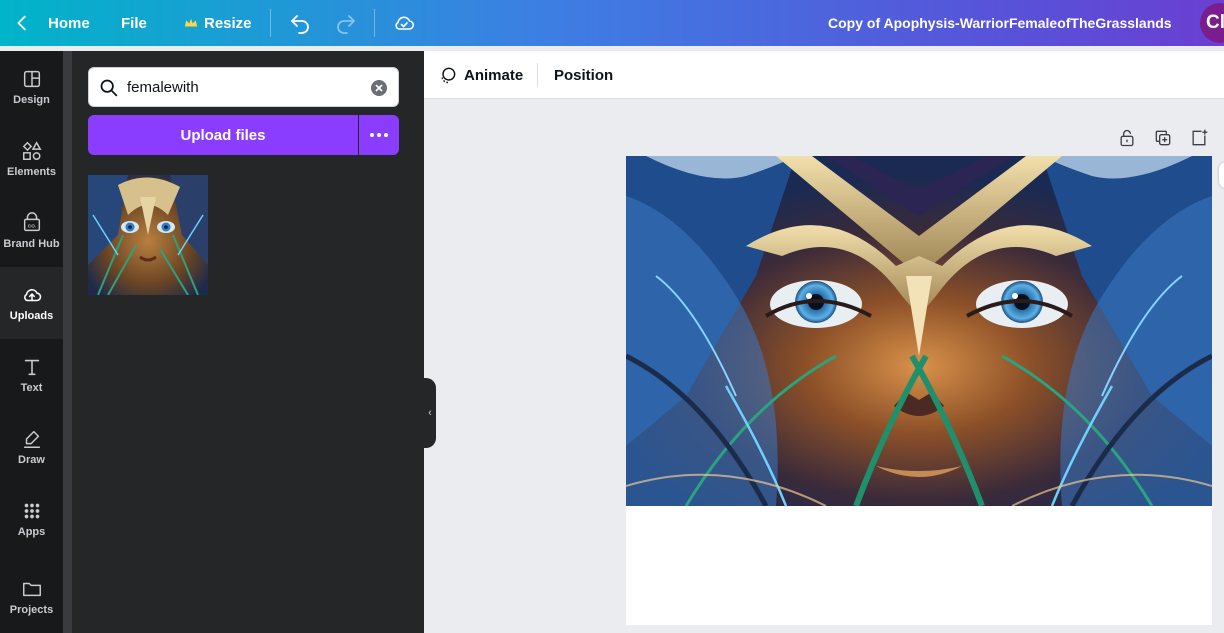  I want to click on page-scroll-handle, so click(1221, 175).